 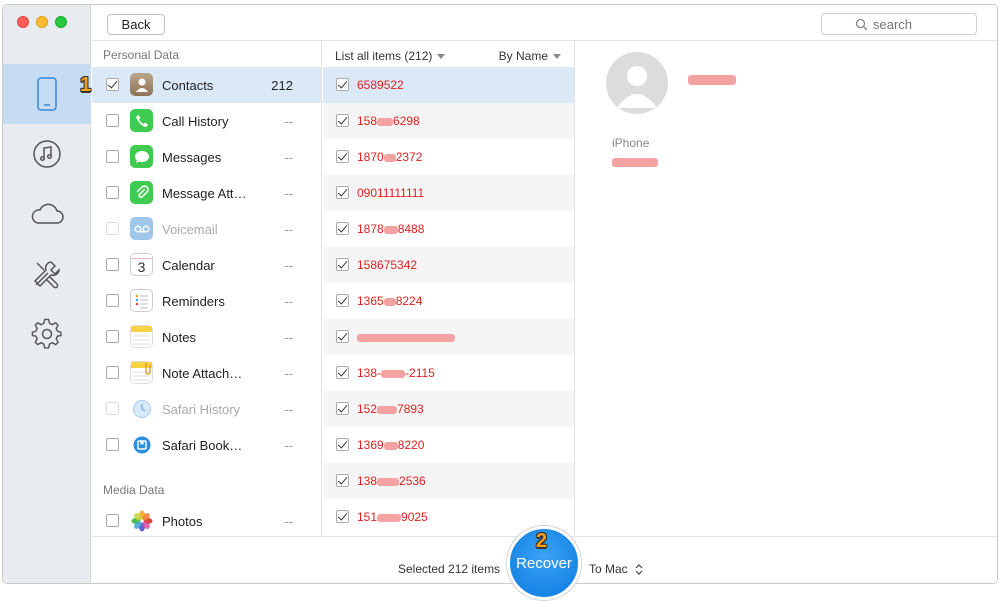 I want to click on list-item: 138 2536, so click(x=448, y=481).